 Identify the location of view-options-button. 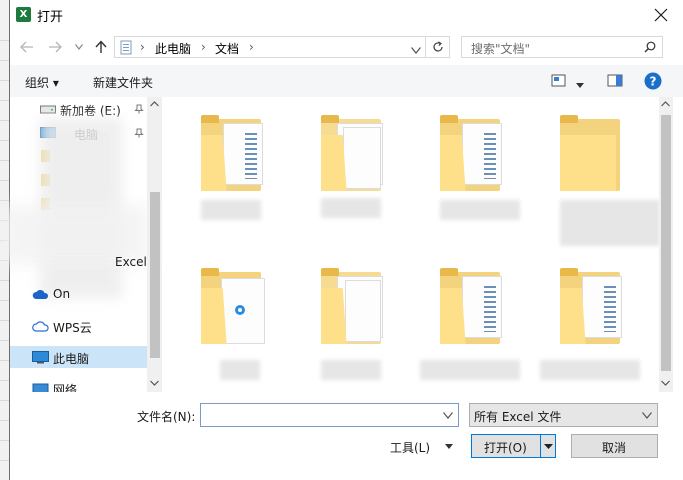
(580, 85).